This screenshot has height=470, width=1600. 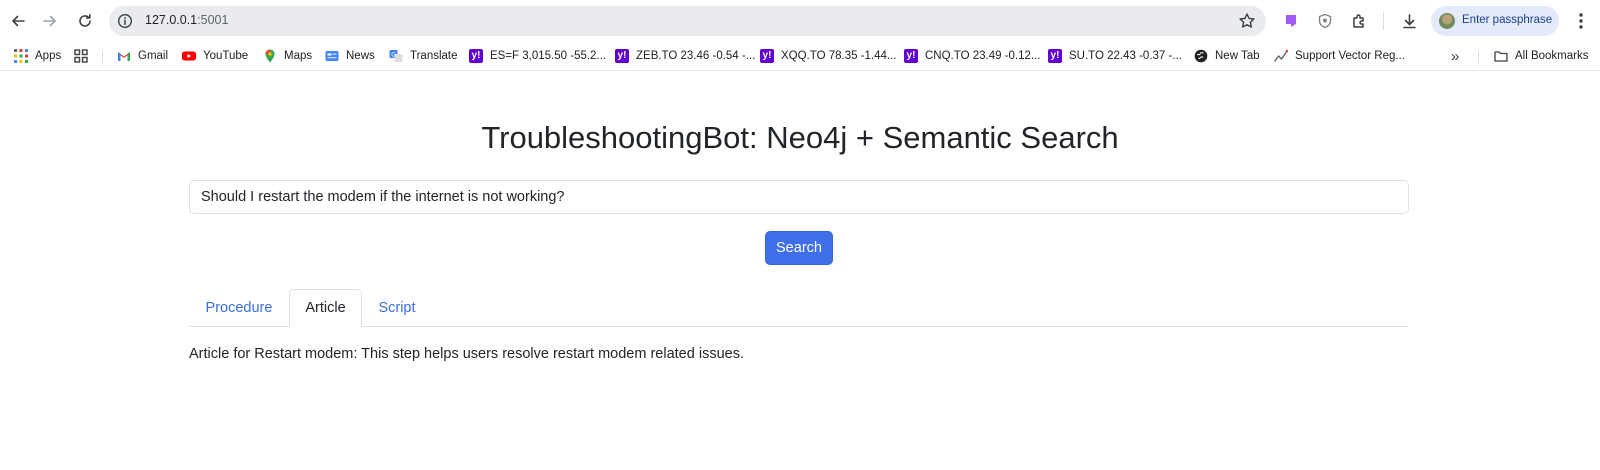 I want to click on maps-pin-icon, so click(x=270, y=56).